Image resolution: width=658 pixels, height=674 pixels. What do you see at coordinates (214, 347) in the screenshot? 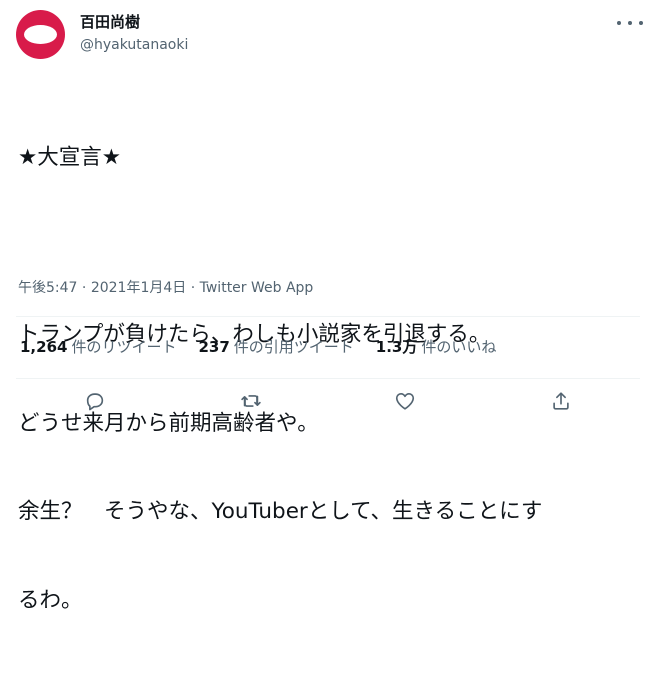
I see `quotes-count: 237` at bounding box center [214, 347].